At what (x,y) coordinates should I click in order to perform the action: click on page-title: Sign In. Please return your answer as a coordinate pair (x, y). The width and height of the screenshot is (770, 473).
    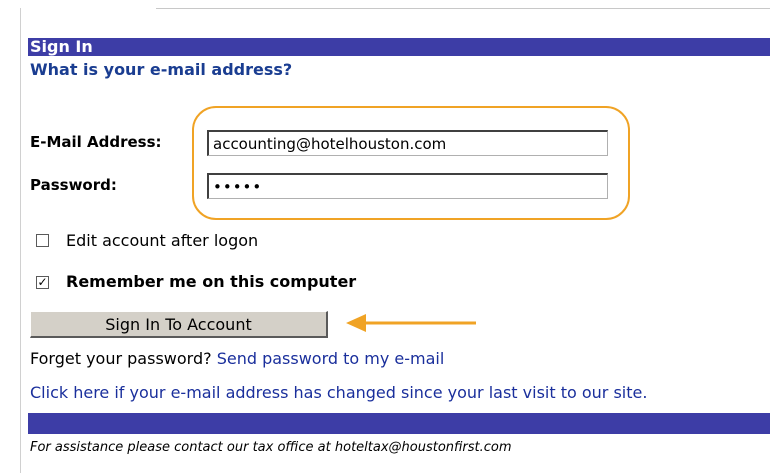
    Looking at the image, I should click on (61, 46).